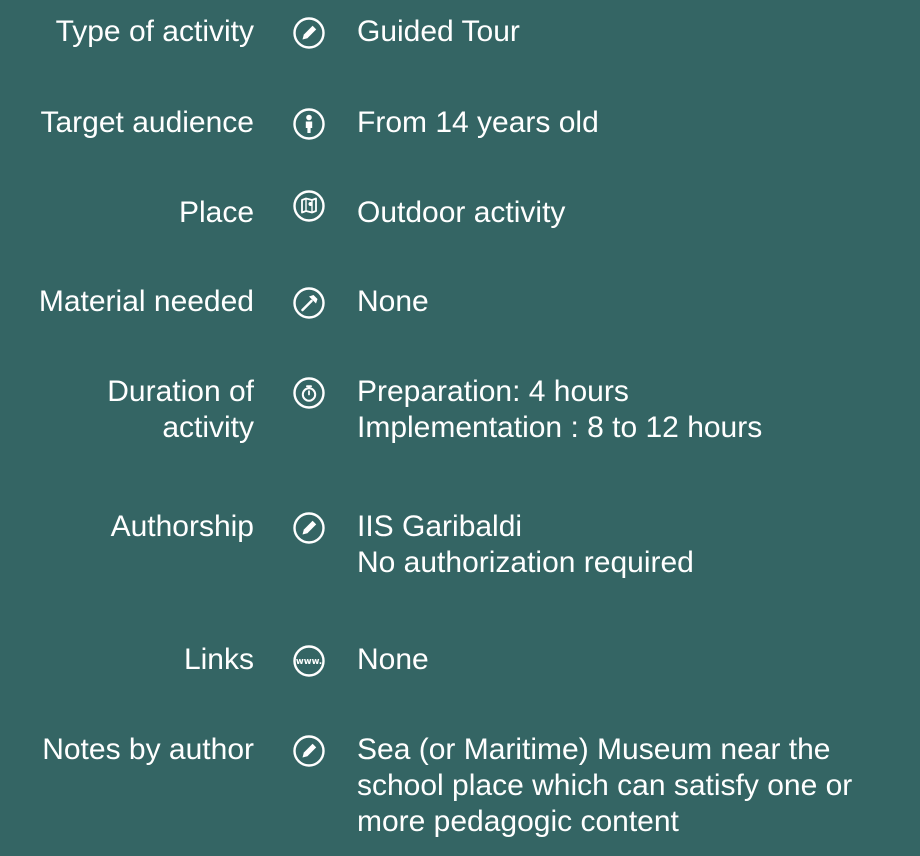  I want to click on duration-of-activity-label: Duration of activity, so click(180, 409).